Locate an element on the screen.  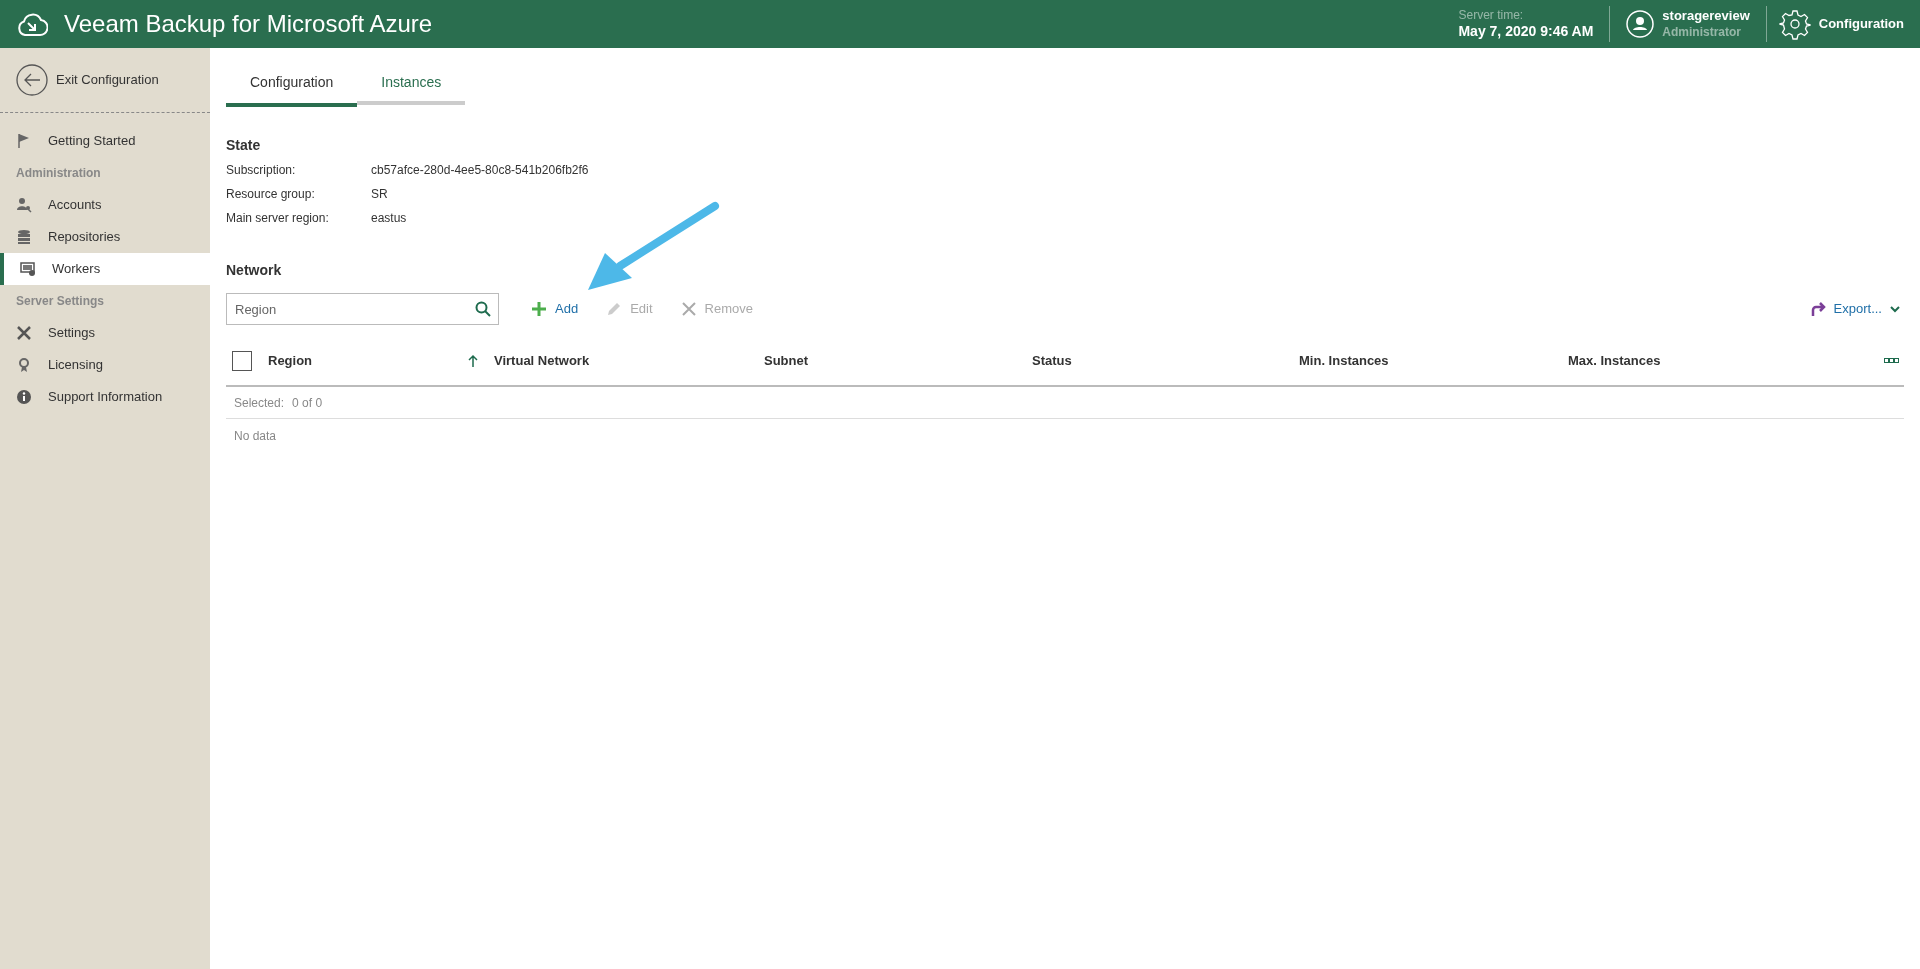
info-icon is located at coordinates (24, 397).